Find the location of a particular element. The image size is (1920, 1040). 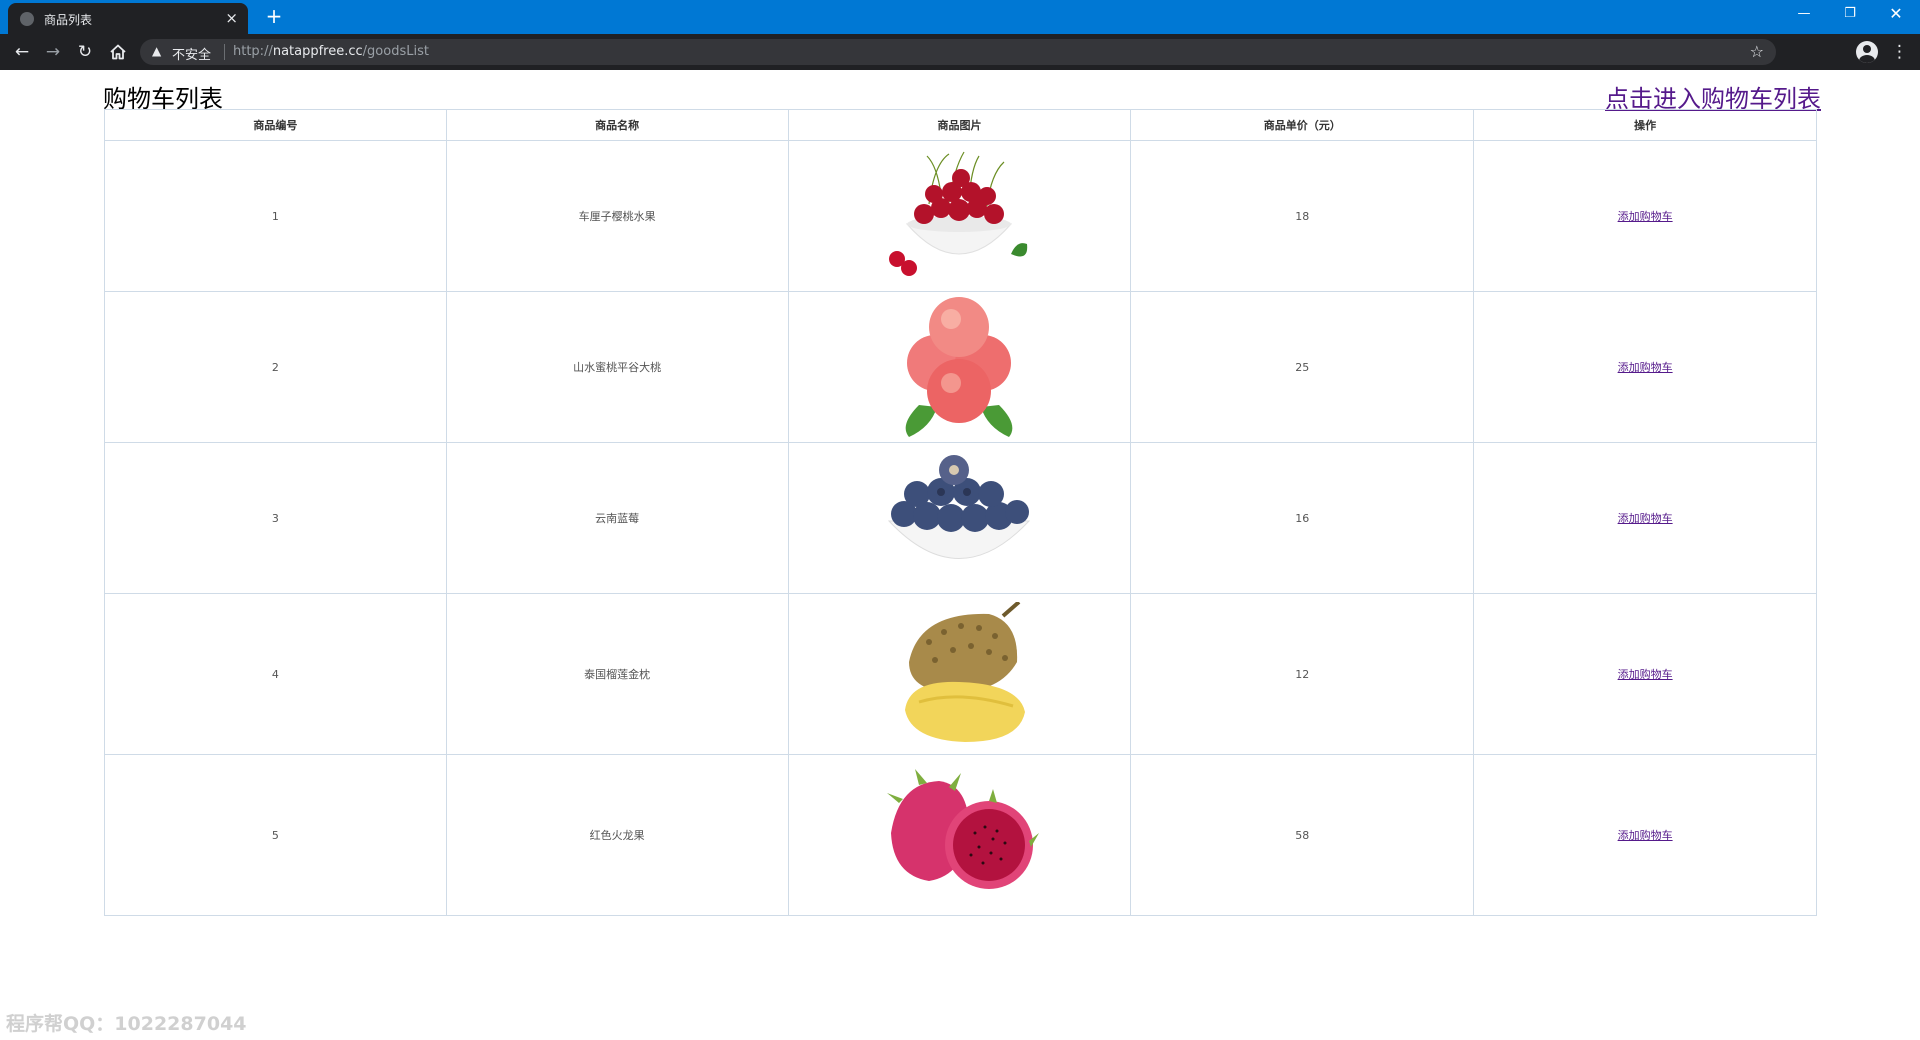

goods-price: 18 is located at coordinates (1302, 216).